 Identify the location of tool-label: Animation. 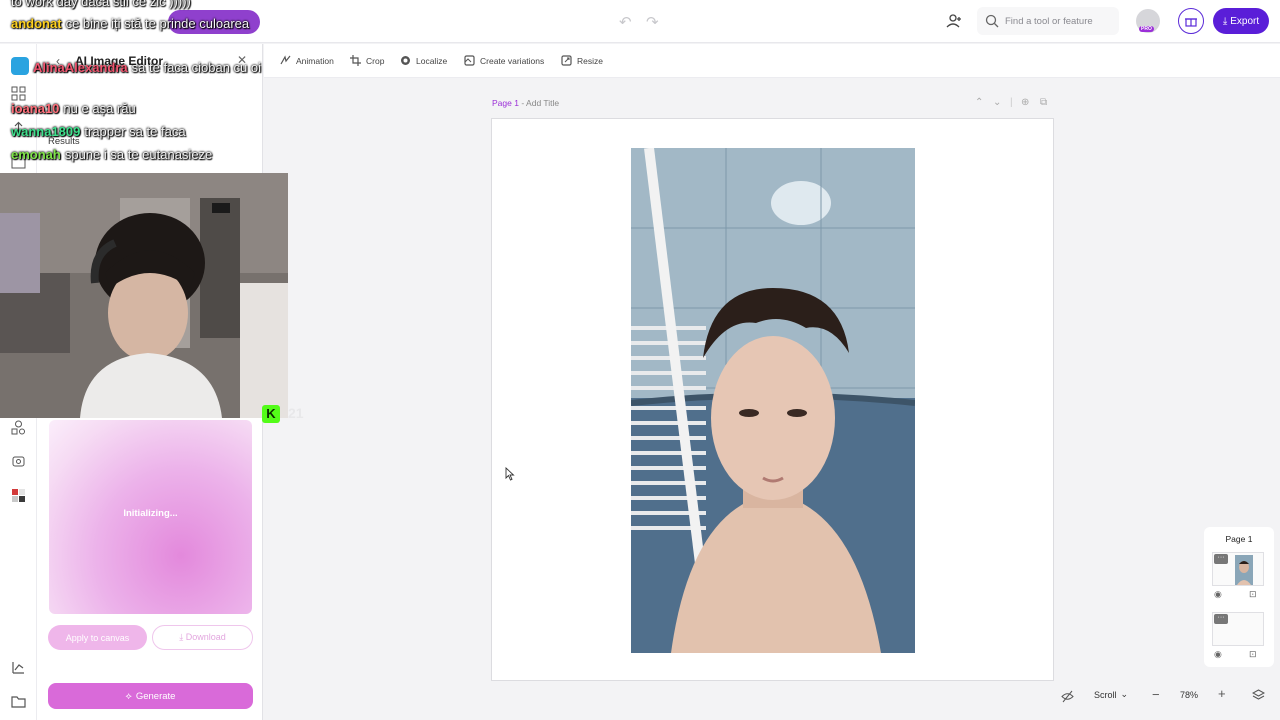
(315, 60).